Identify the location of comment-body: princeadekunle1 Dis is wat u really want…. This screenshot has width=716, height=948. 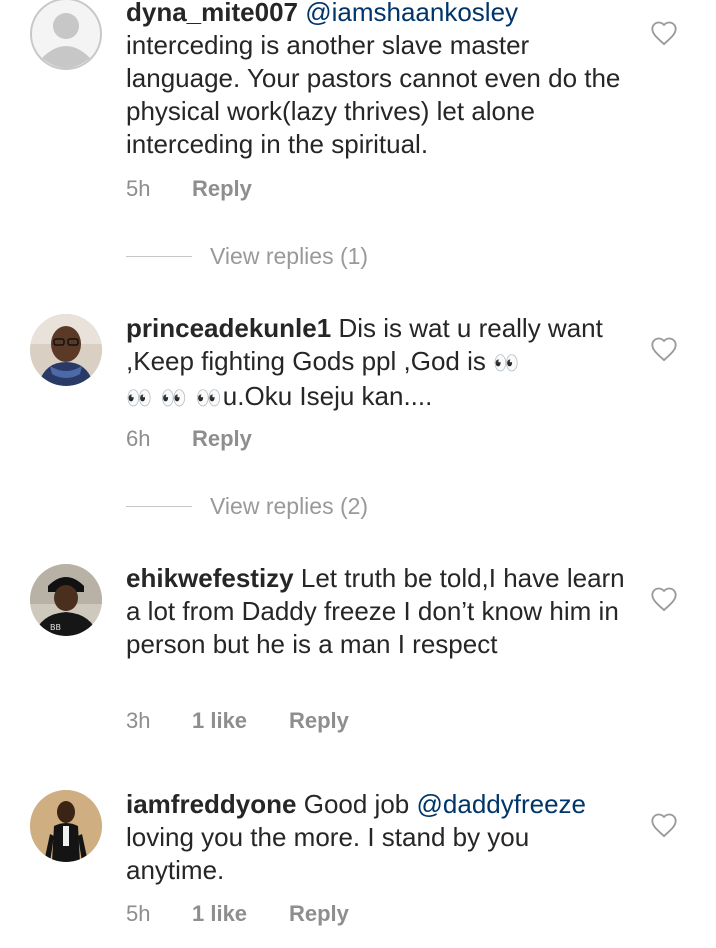
(376, 363).